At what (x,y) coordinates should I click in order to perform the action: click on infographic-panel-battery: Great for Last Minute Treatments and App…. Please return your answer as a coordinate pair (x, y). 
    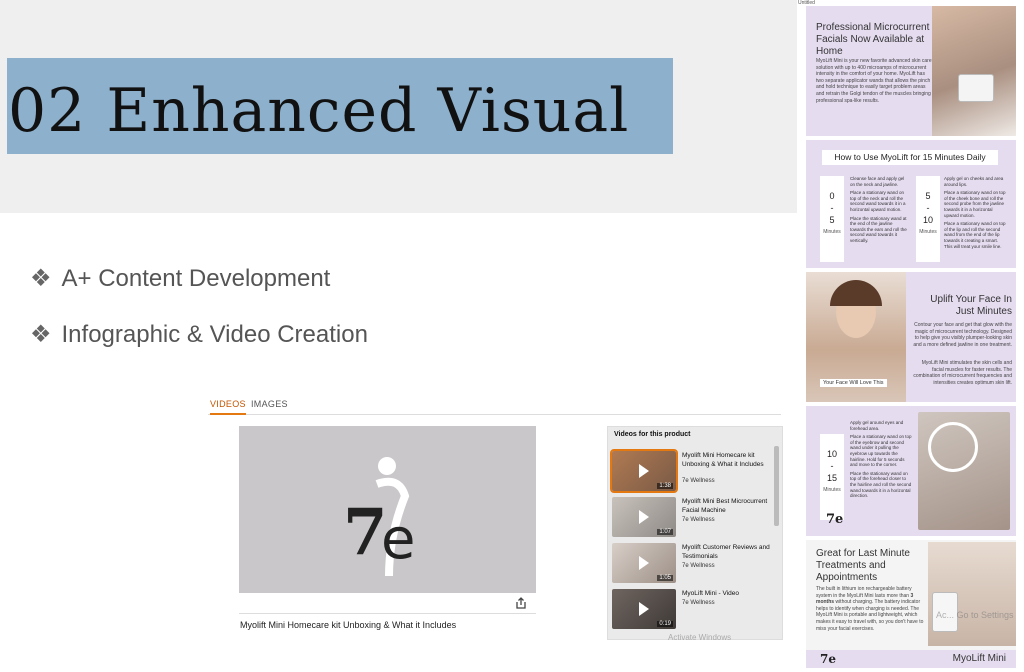
    Looking at the image, I should click on (911, 604).